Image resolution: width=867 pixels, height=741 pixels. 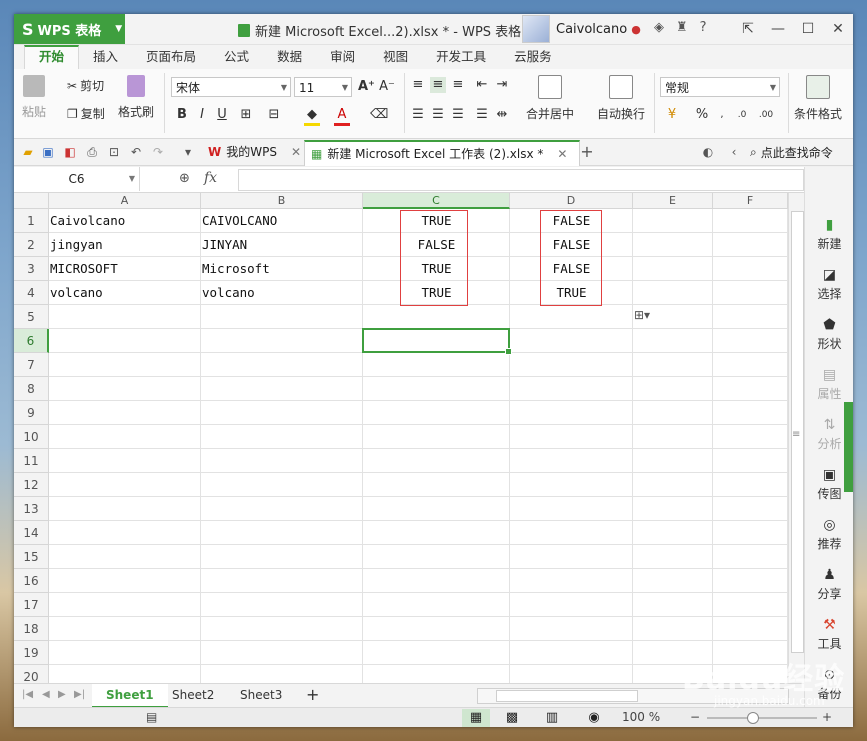 I want to click on row-header-14: 14, so click(x=31, y=533).